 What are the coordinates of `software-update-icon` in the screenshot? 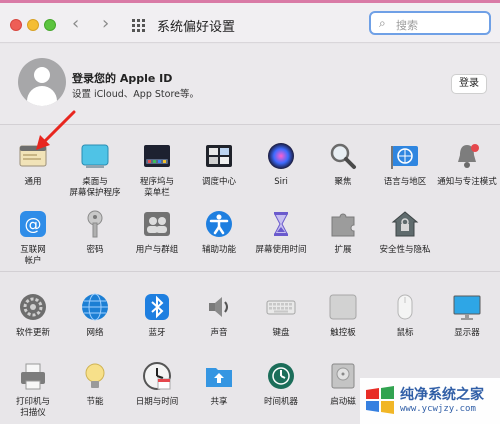 It's located at (33, 307).